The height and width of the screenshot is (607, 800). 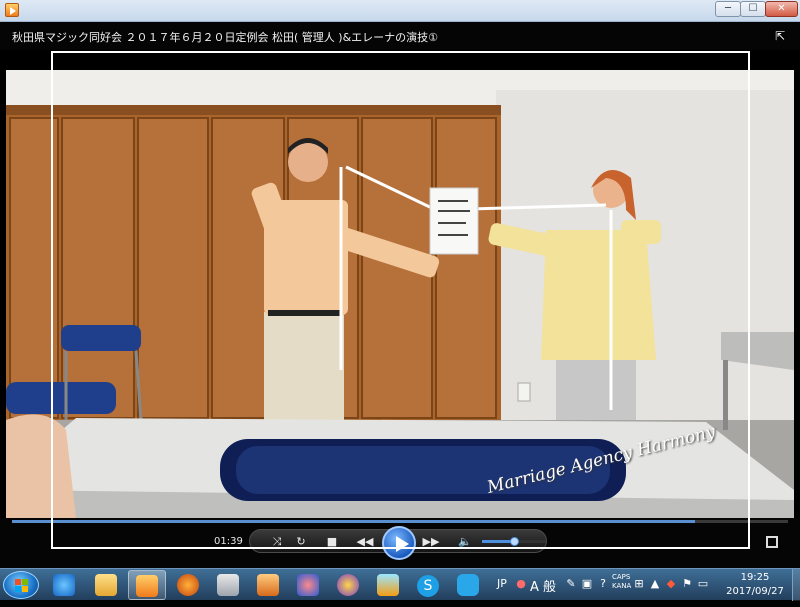 I want to click on maximize-button: ☐, so click(x=753, y=9).